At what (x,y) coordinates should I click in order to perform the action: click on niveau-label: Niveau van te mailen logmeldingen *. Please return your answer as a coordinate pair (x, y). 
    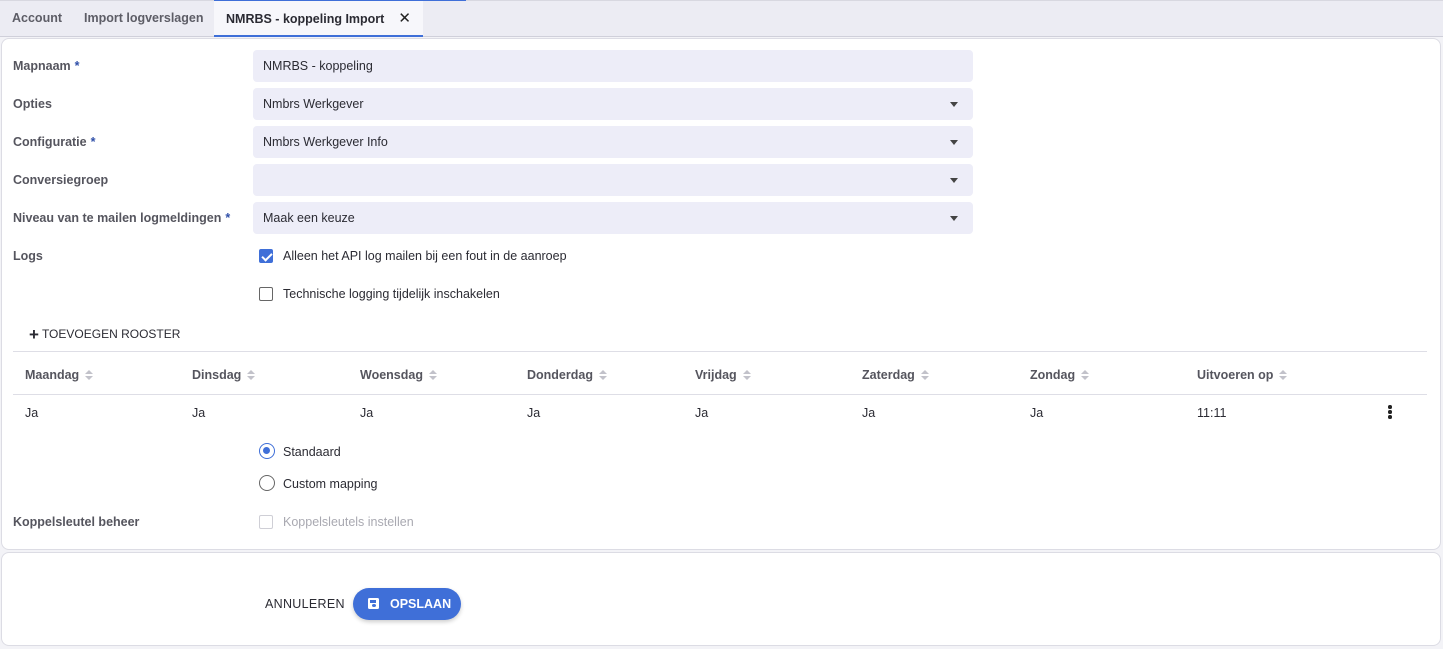
    Looking at the image, I should click on (122, 218).